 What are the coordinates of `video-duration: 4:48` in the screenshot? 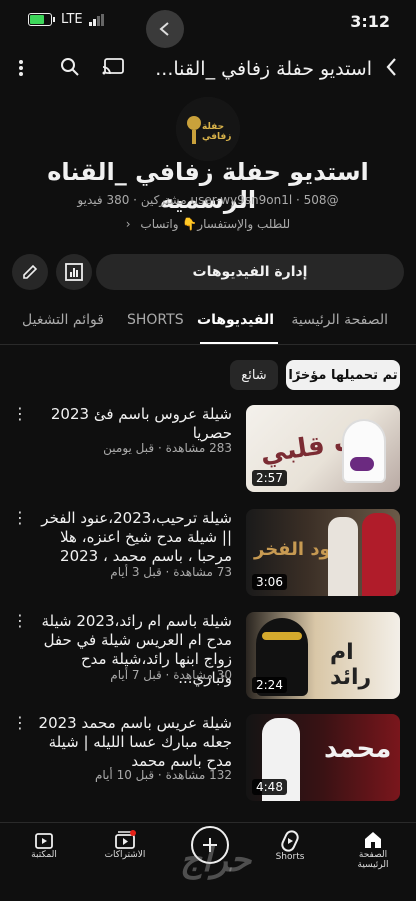 It's located at (269, 787).